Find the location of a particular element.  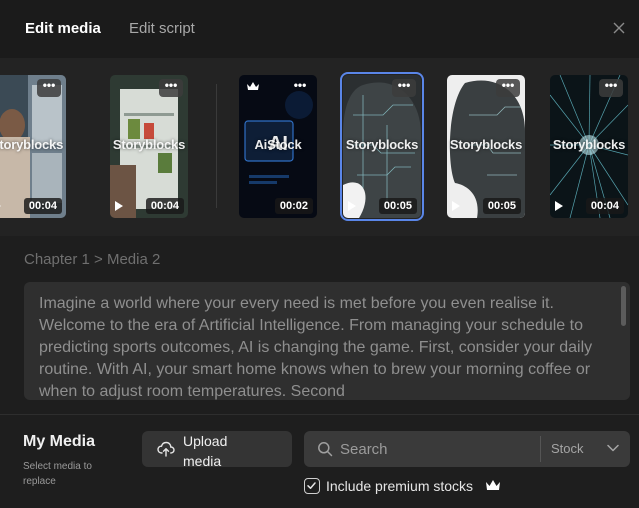

scrollbar is located at coordinates (623, 306).